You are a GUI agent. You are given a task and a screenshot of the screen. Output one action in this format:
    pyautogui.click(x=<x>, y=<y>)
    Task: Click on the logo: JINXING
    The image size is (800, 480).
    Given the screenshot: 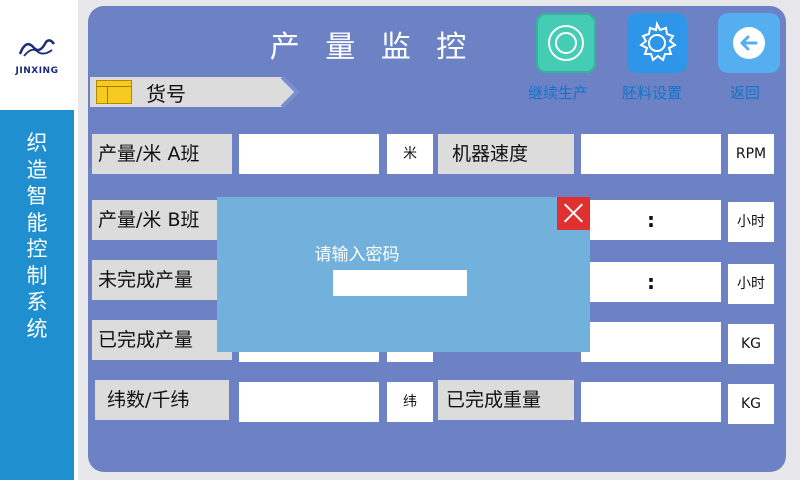 What is the action you would take?
    pyautogui.click(x=37, y=55)
    